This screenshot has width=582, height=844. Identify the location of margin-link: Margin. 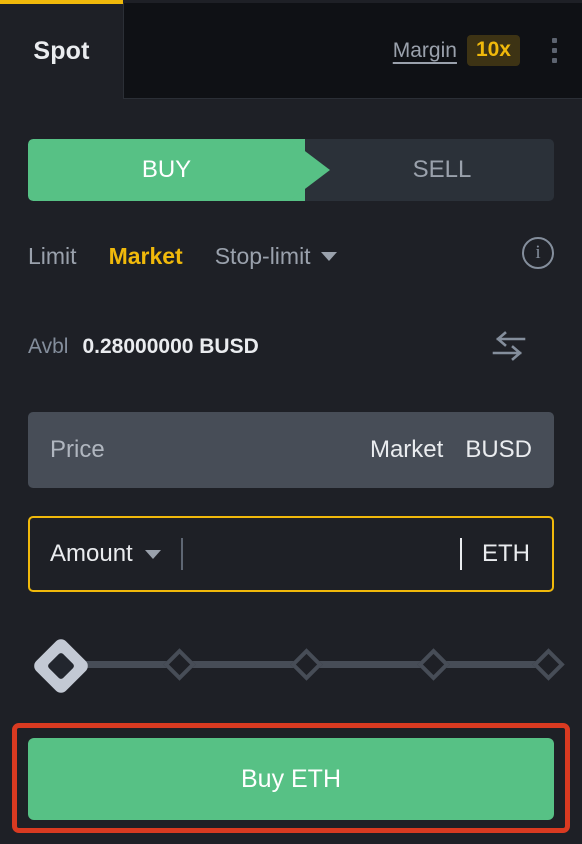
(425, 51).